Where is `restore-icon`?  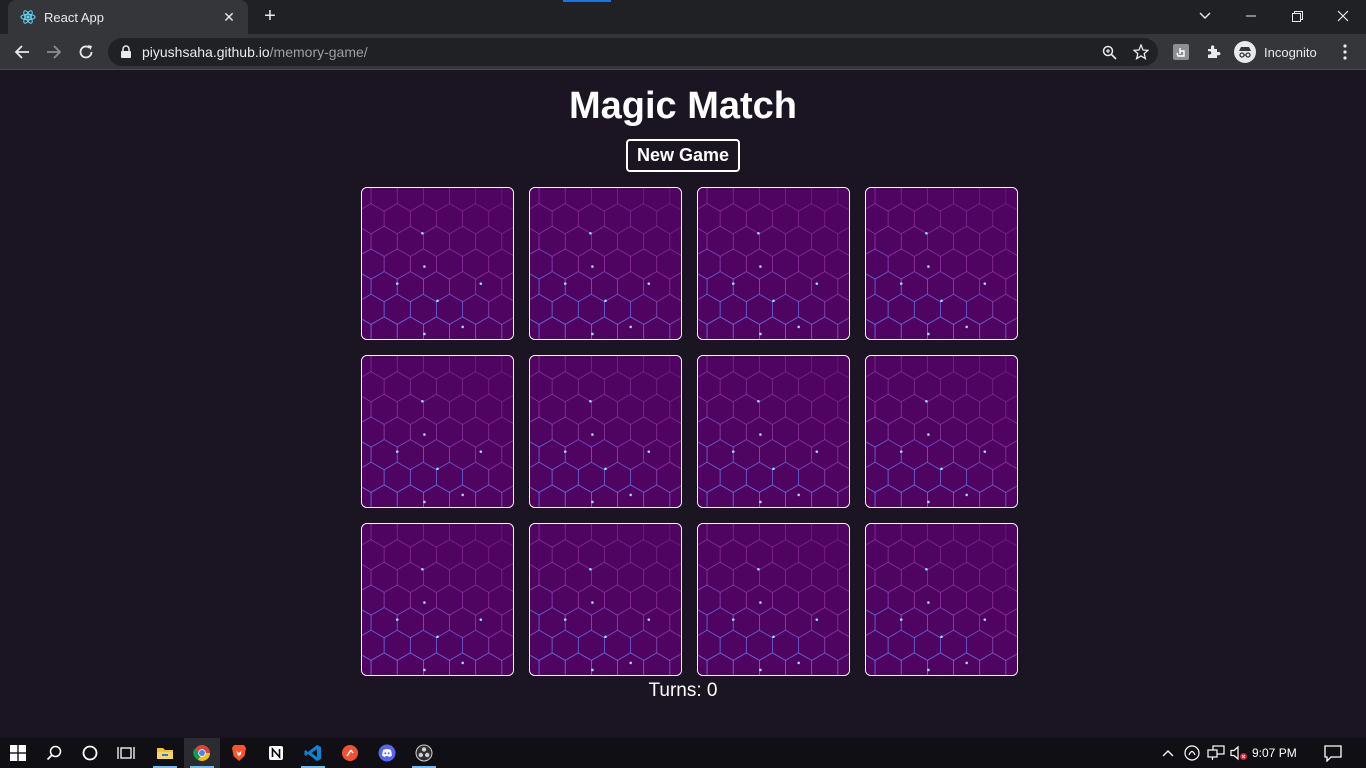
restore-icon is located at coordinates (1297, 16).